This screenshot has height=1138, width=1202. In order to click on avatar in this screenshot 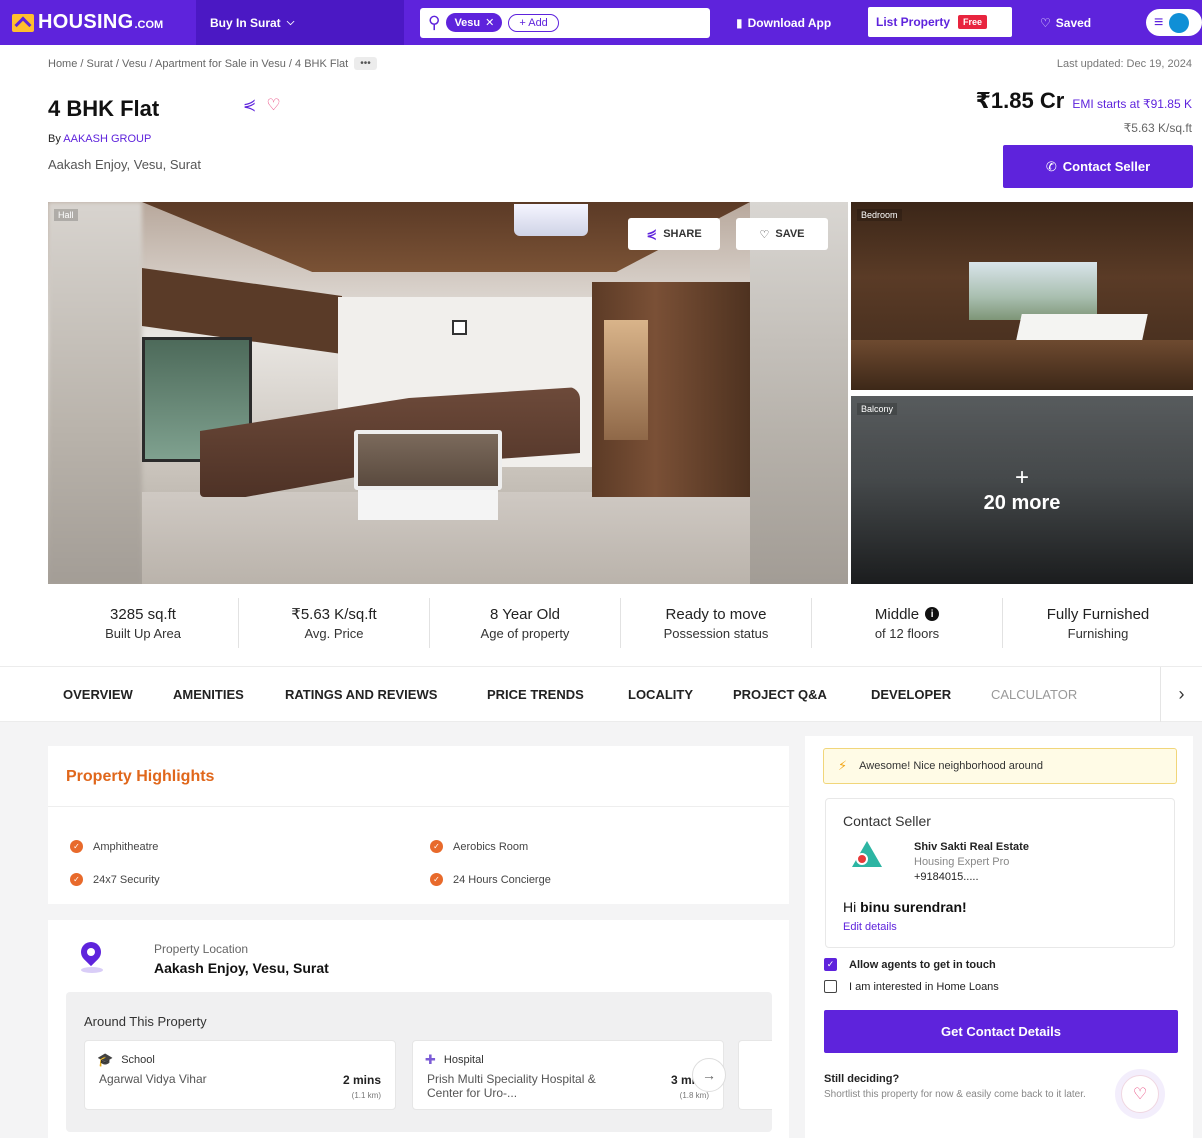, I will do `click(1179, 22)`.